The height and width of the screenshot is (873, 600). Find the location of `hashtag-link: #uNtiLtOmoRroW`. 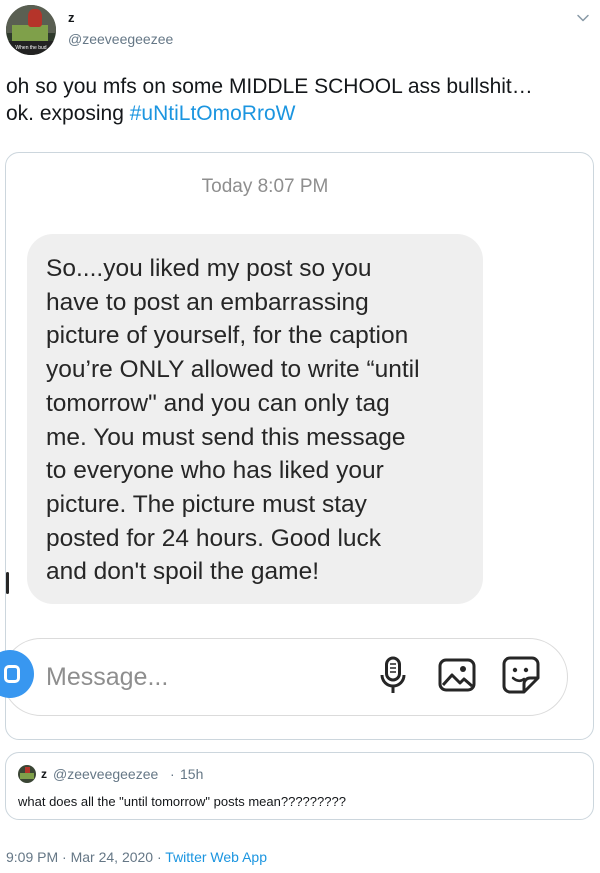

hashtag-link: #uNtiLtOmoRroW is located at coordinates (213, 113).